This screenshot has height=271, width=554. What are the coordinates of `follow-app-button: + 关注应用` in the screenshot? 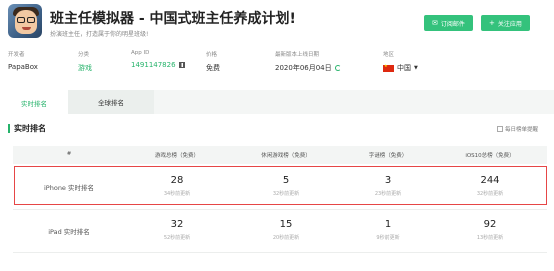 It's located at (505, 23).